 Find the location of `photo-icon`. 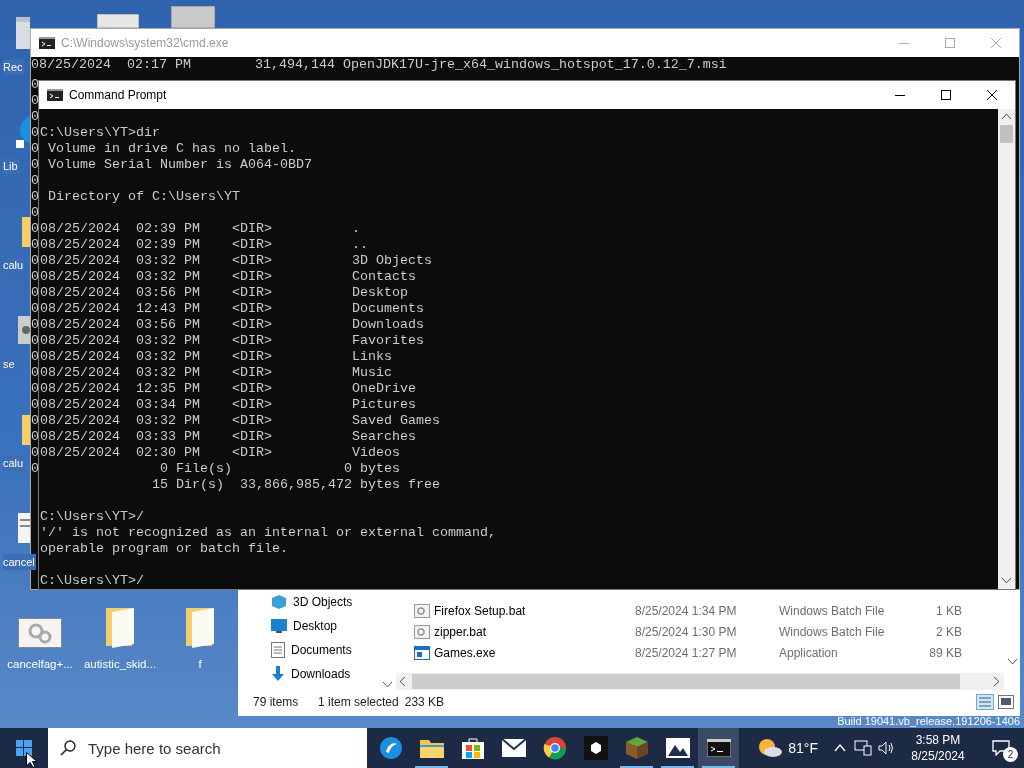

photo-icon is located at coordinates (677, 748).